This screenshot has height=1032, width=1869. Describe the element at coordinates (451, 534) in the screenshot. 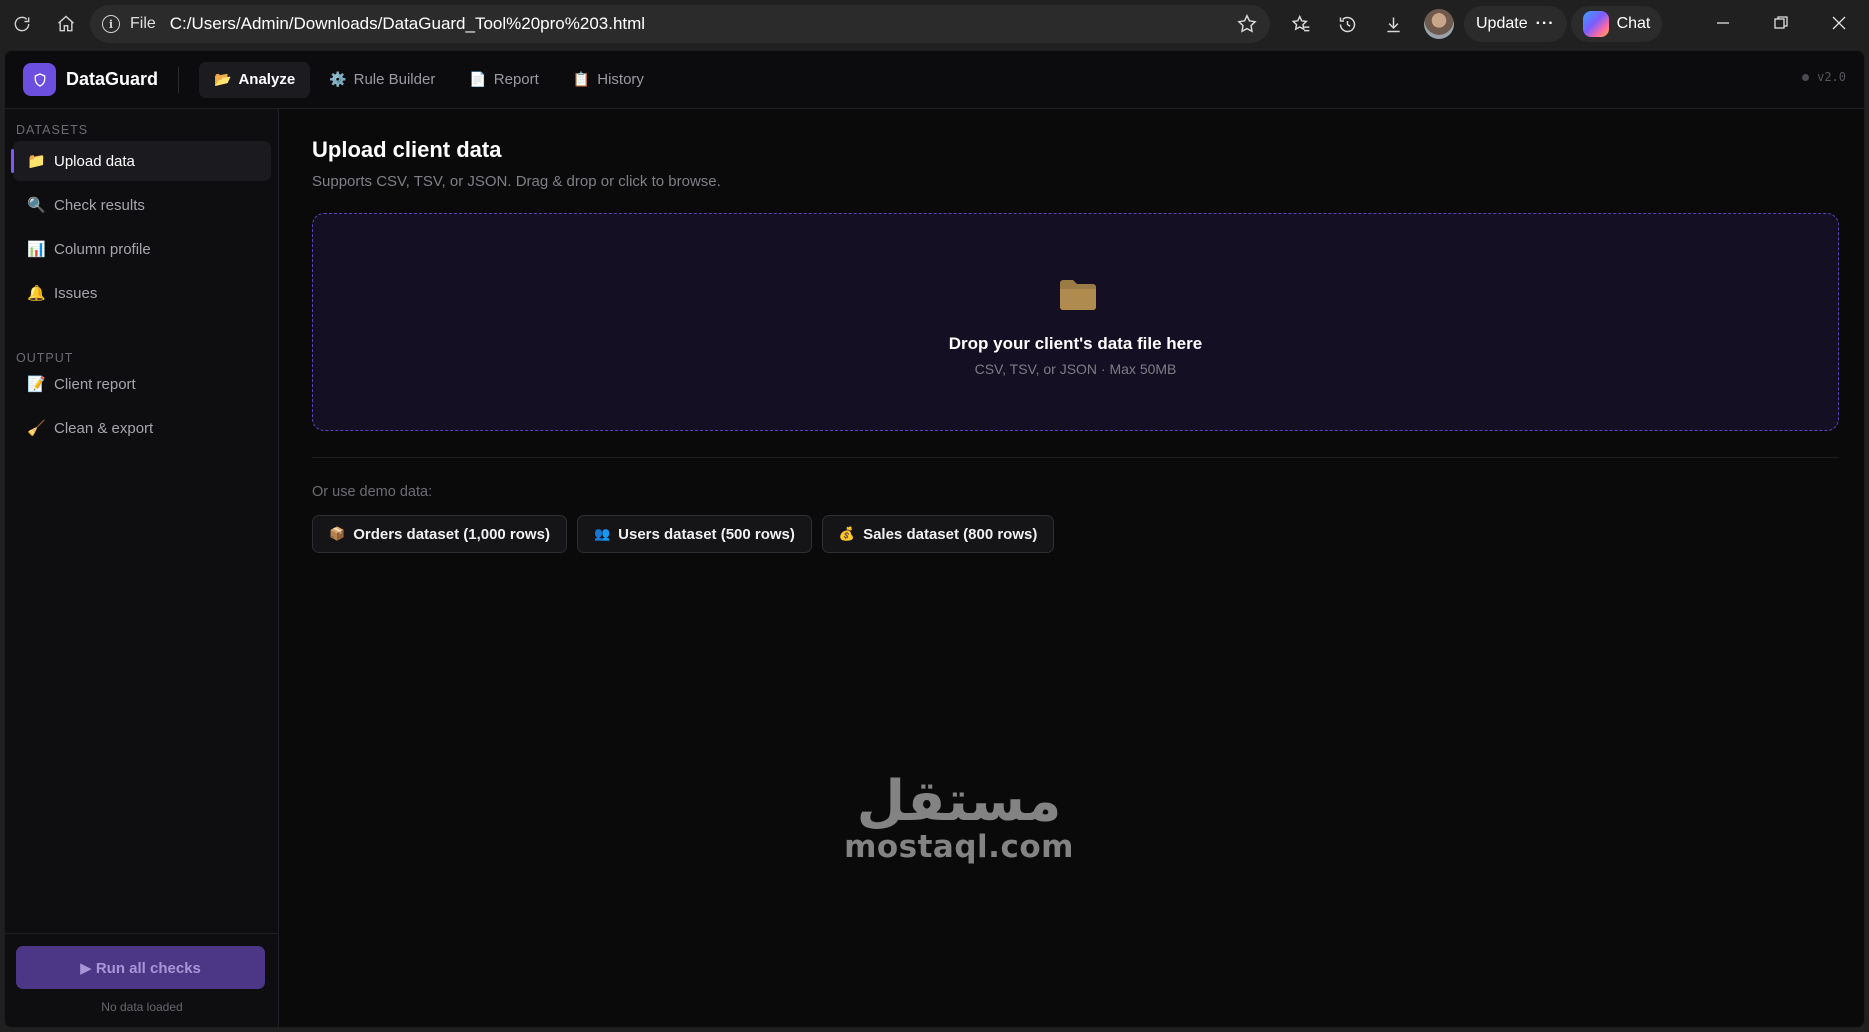

I see `demo-button-label: Orders dataset (1,000 rows)` at that location.